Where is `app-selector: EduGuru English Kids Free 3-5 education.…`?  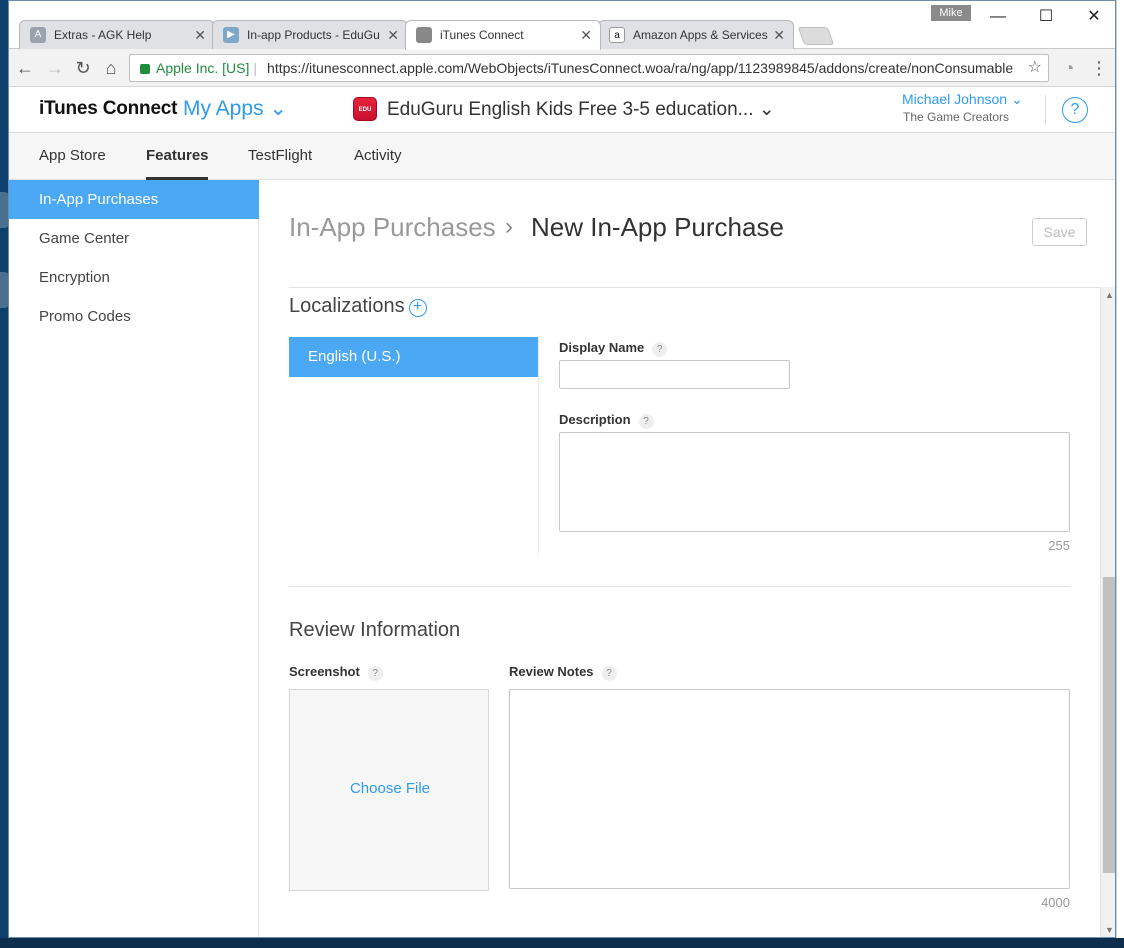 app-selector: EduGuru English Kids Free 3-5 education.… is located at coordinates (581, 109).